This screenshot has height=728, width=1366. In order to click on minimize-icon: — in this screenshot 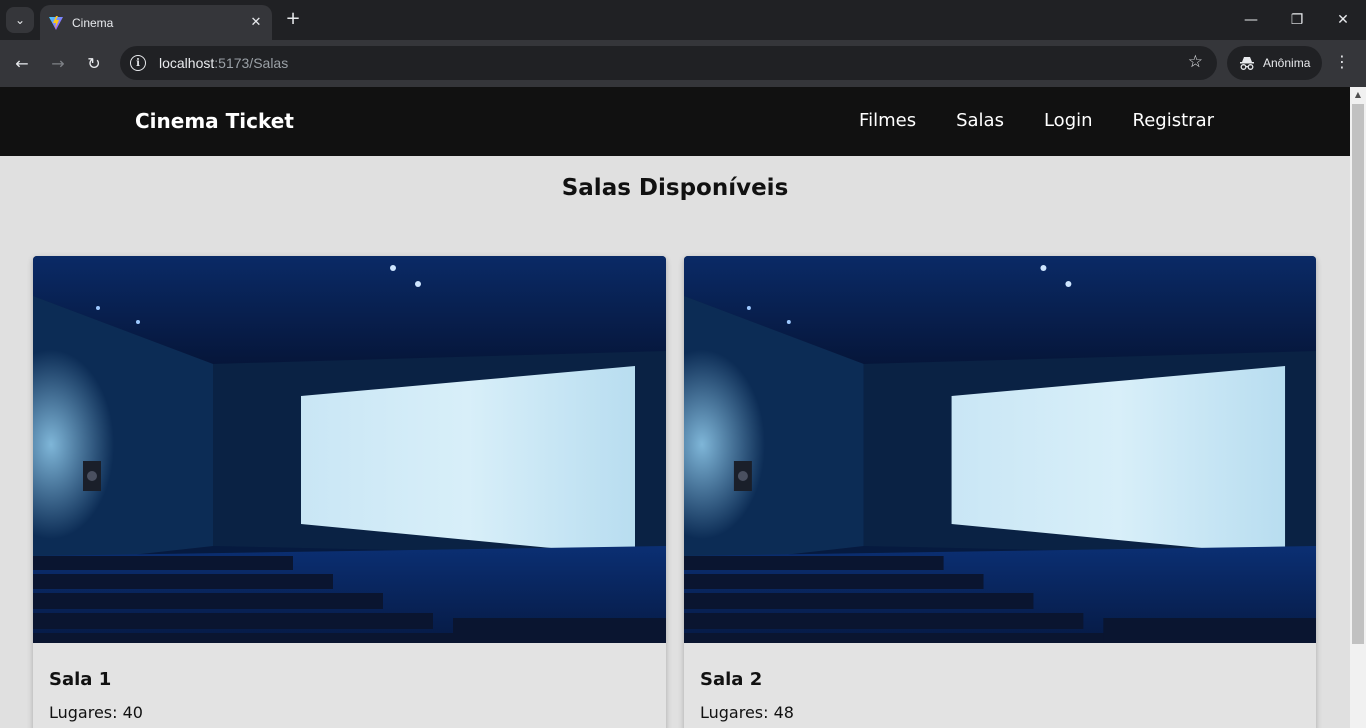, I will do `click(1251, 20)`.